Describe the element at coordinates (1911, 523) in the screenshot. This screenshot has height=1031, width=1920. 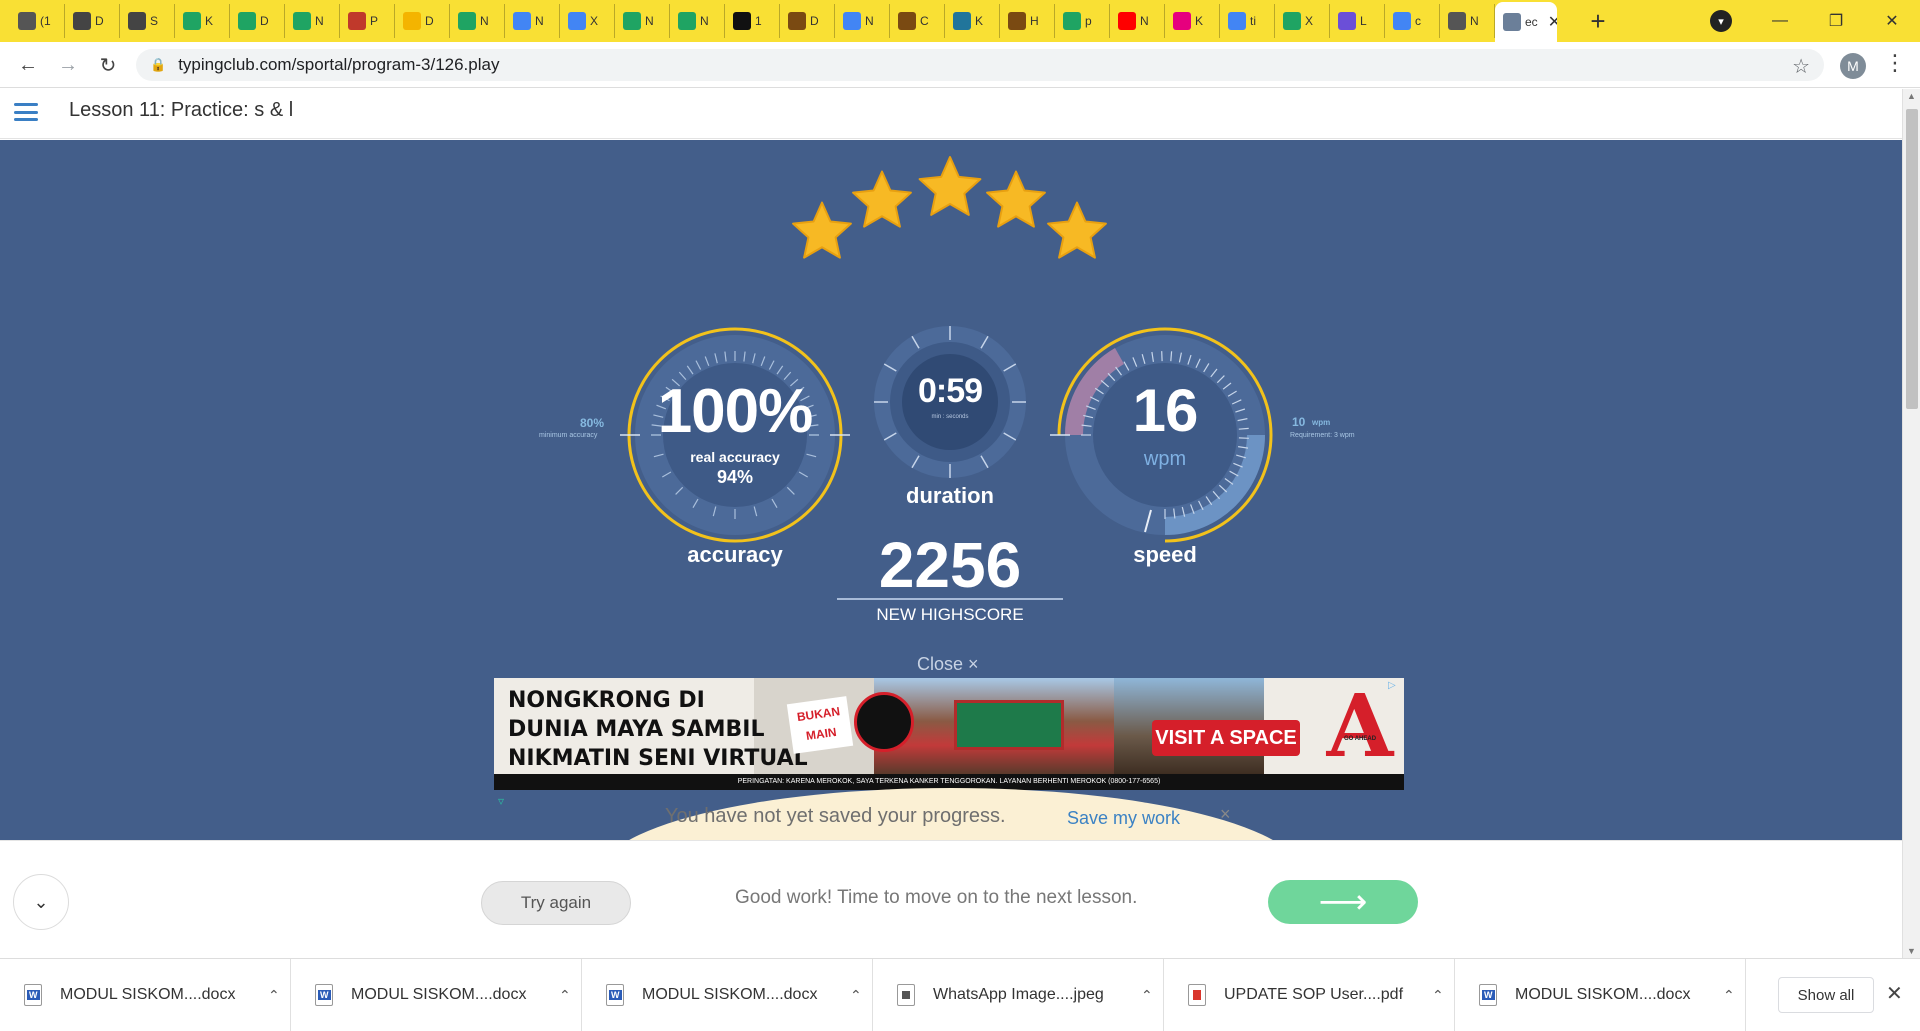
I see `page-scrollbar: ▲ ▼` at that location.